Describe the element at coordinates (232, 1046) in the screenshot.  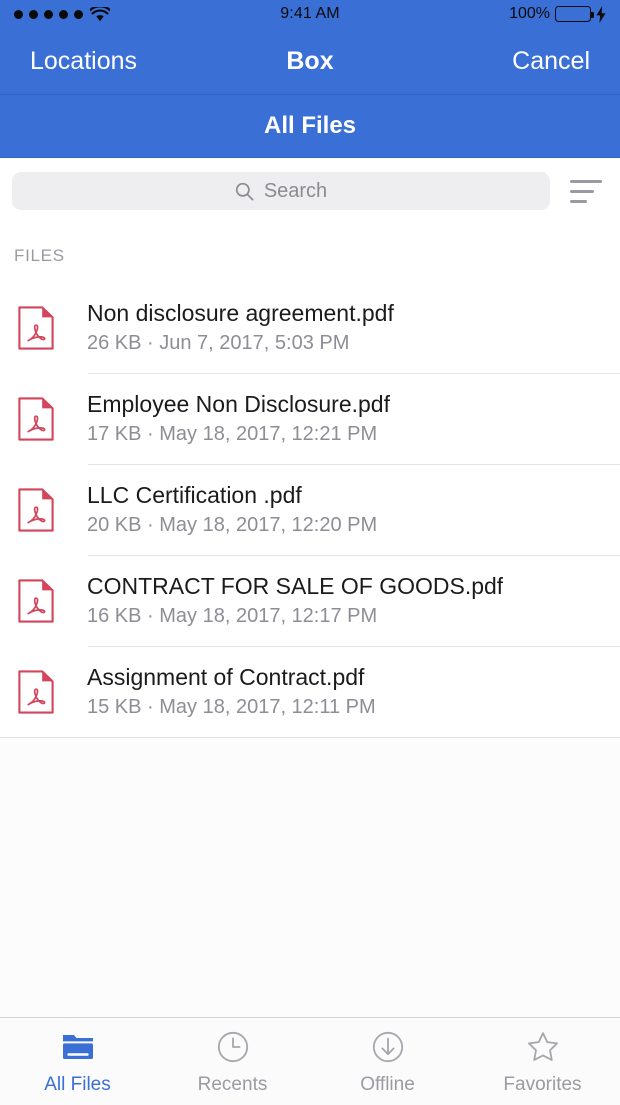
I see `clock-icon` at that location.